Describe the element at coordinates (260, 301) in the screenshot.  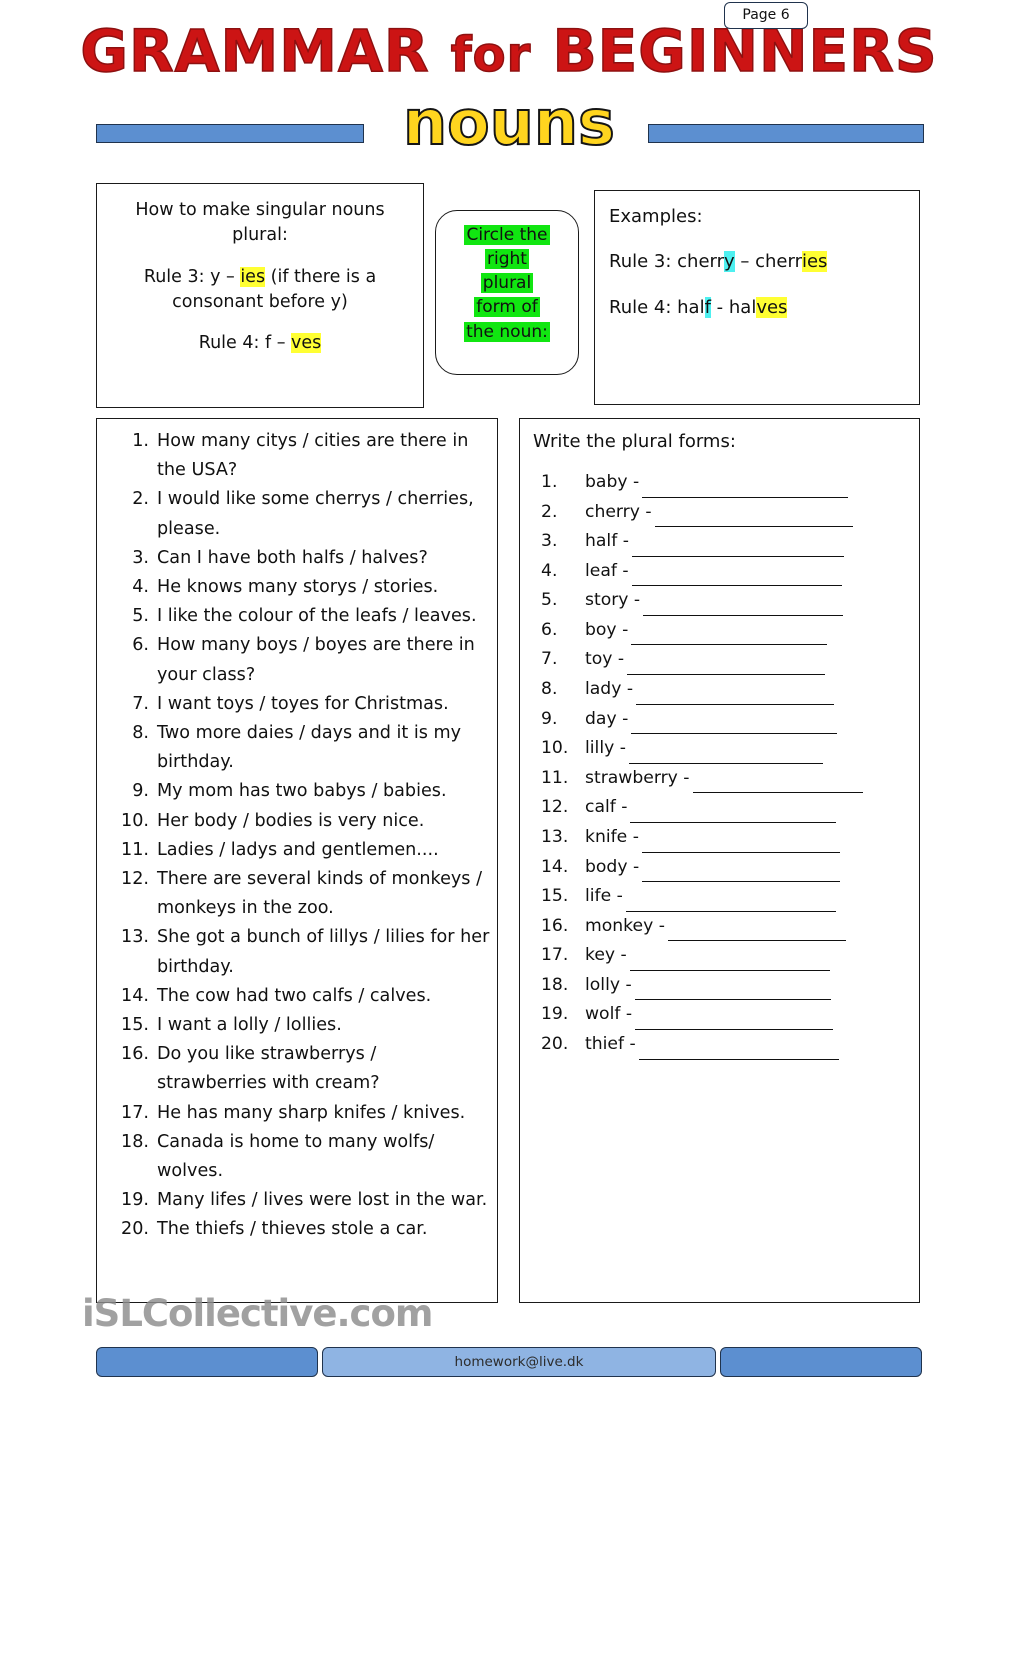
I see `rule-3-text-line2: consonant before y)` at that location.